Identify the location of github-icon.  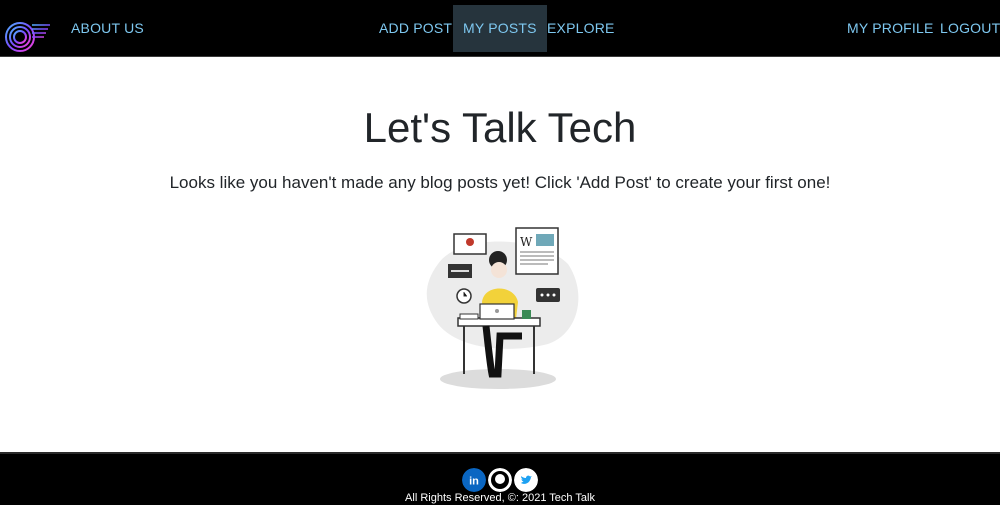
(500, 480).